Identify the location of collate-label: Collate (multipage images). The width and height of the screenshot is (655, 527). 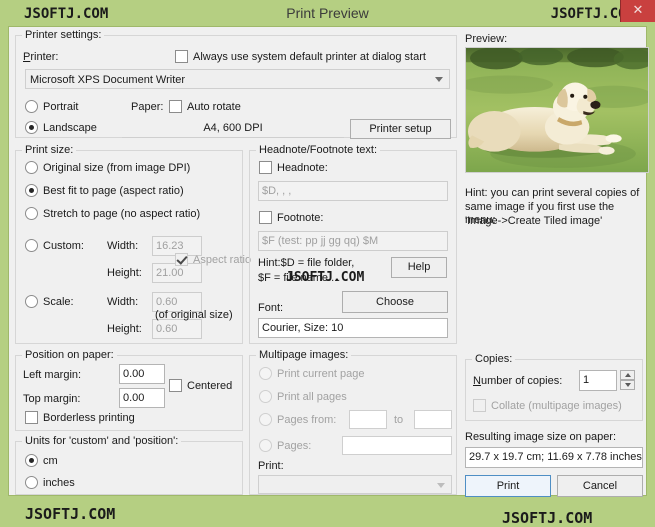
(556, 406).